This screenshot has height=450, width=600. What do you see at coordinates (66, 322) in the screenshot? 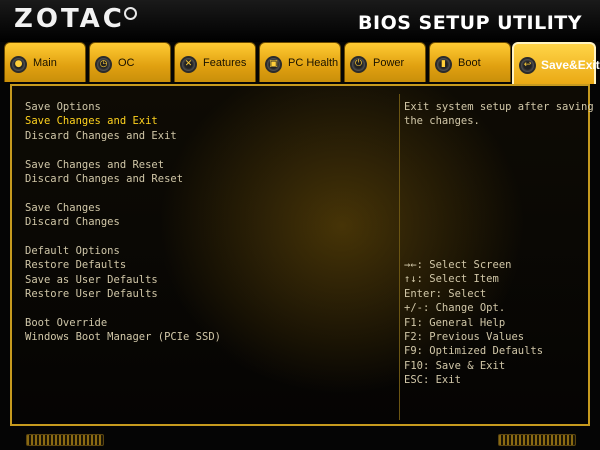
I see `section-header-boot-override: Boot Override` at bounding box center [66, 322].